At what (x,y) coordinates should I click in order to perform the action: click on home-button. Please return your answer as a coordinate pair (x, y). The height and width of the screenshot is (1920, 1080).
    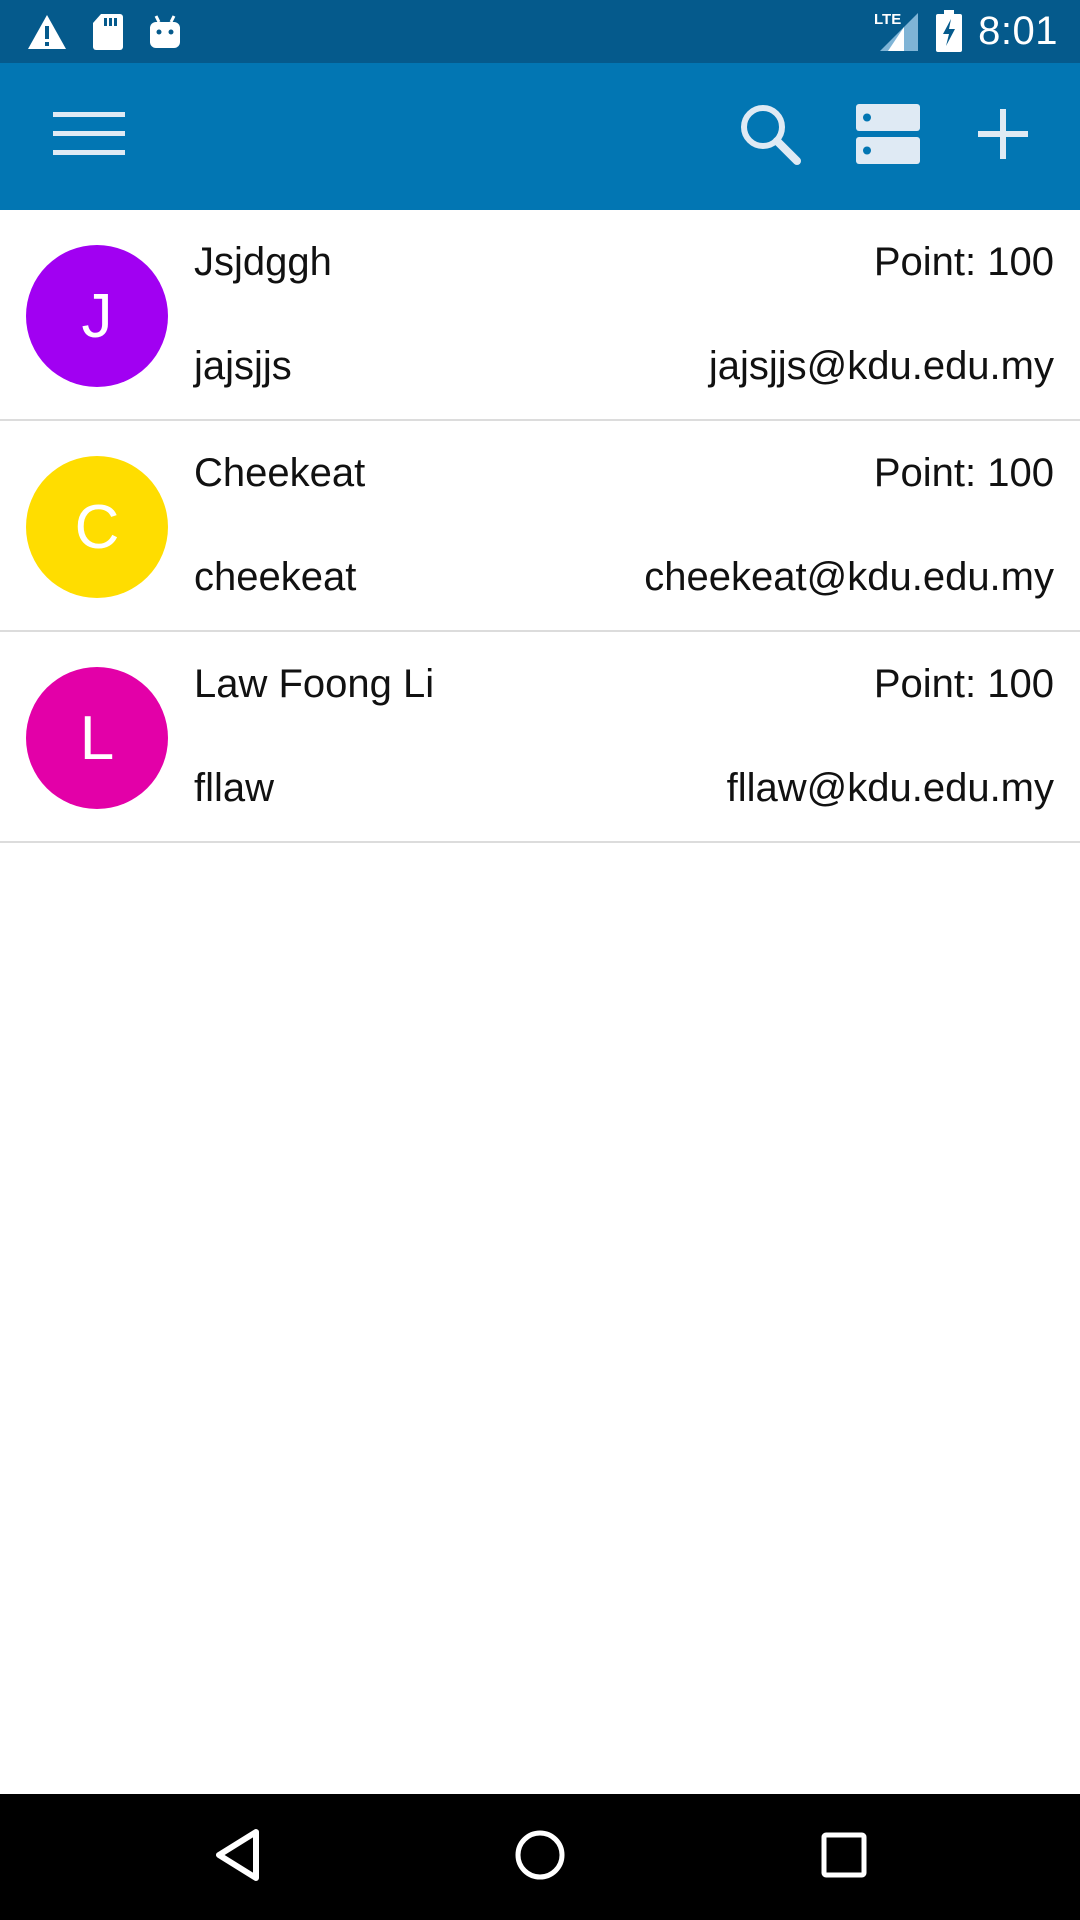
    Looking at the image, I should click on (540, 1857).